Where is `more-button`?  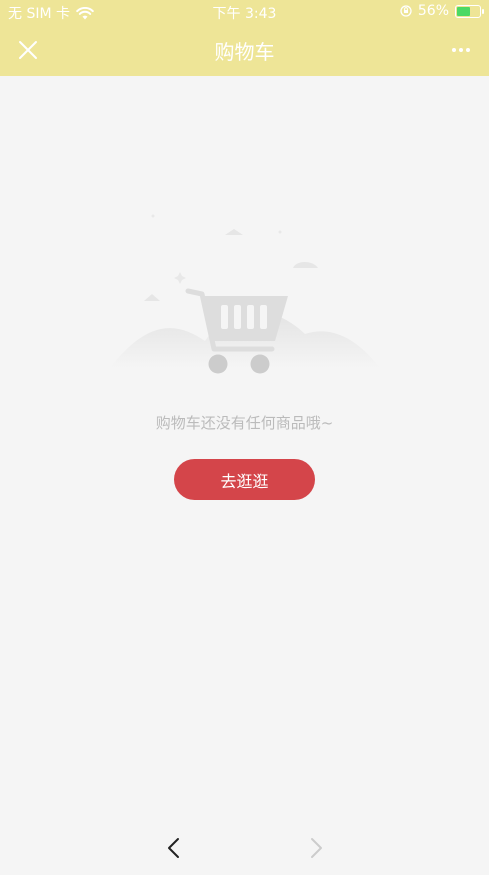
more-button is located at coordinates (461, 50).